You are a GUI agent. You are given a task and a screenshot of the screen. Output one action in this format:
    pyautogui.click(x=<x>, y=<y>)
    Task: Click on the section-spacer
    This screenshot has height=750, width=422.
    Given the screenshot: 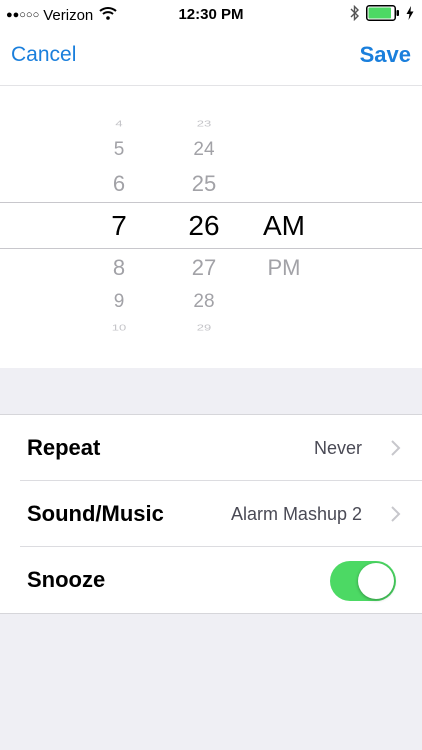 What is the action you would take?
    pyautogui.click(x=211, y=391)
    